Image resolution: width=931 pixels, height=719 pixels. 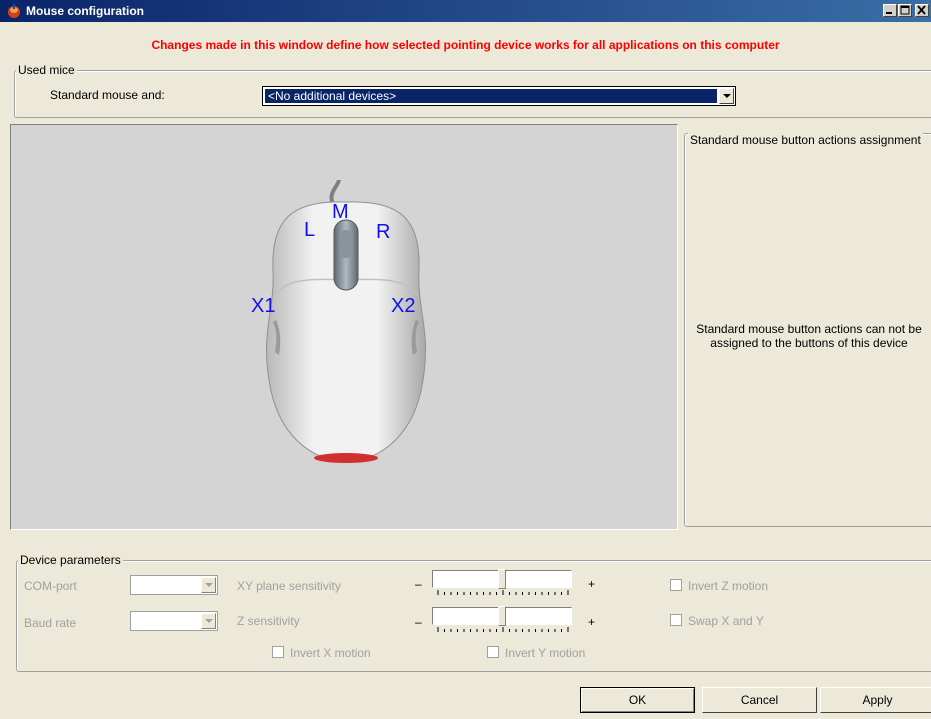 I want to click on invert-z-label: Invert Z motion, so click(x=728, y=586).